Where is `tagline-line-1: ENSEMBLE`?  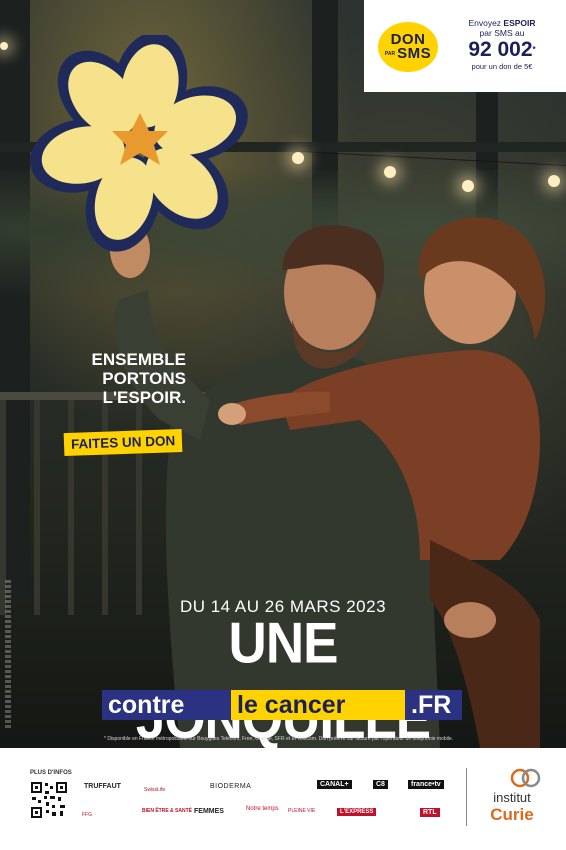
tagline-line-1: ENSEMBLE is located at coordinates (138, 359).